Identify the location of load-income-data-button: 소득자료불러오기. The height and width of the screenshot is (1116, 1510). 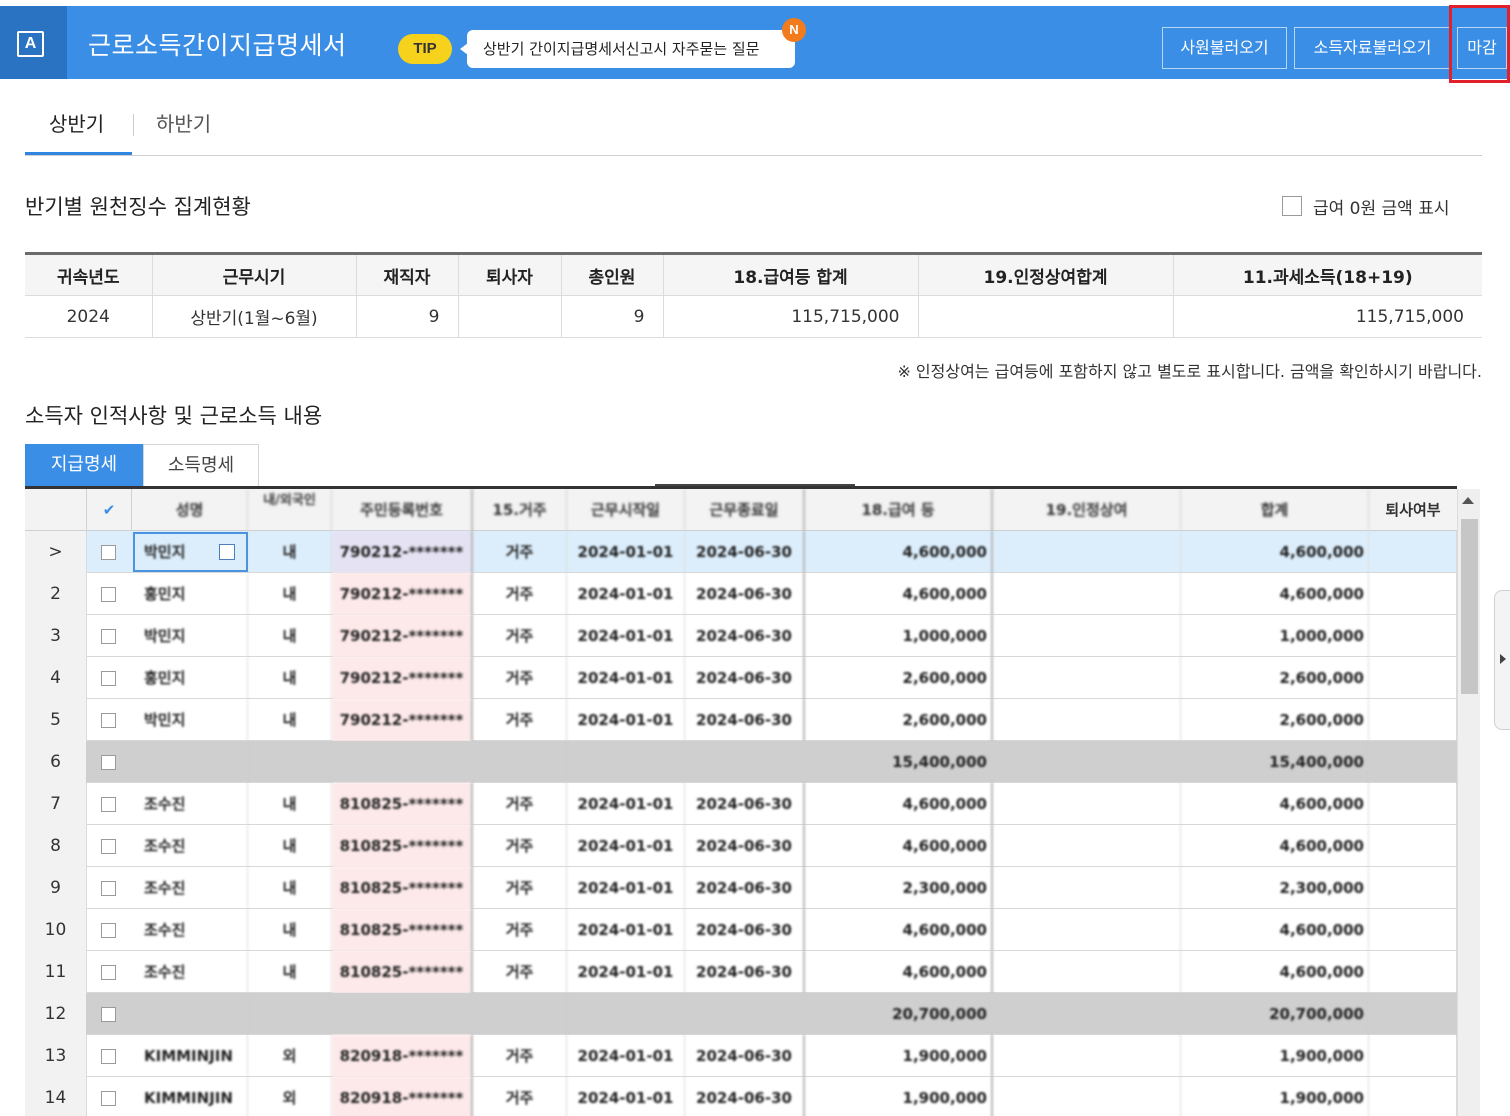
(1372, 48).